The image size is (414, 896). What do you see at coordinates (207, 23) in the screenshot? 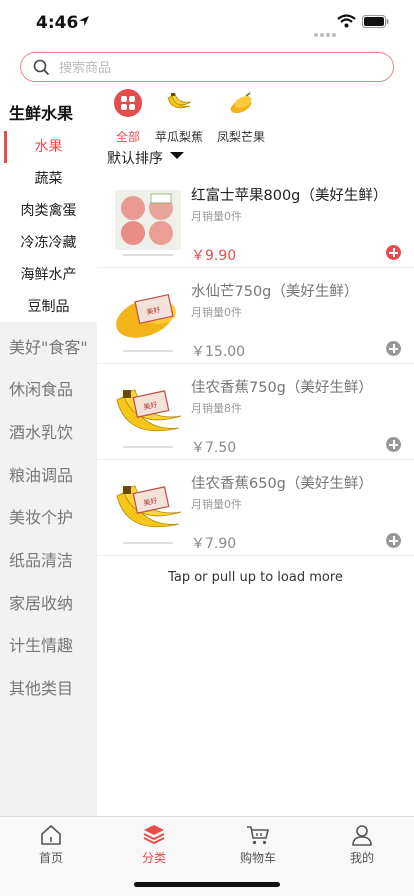
I see `status-bar: 4:46` at bounding box center [207, 23].